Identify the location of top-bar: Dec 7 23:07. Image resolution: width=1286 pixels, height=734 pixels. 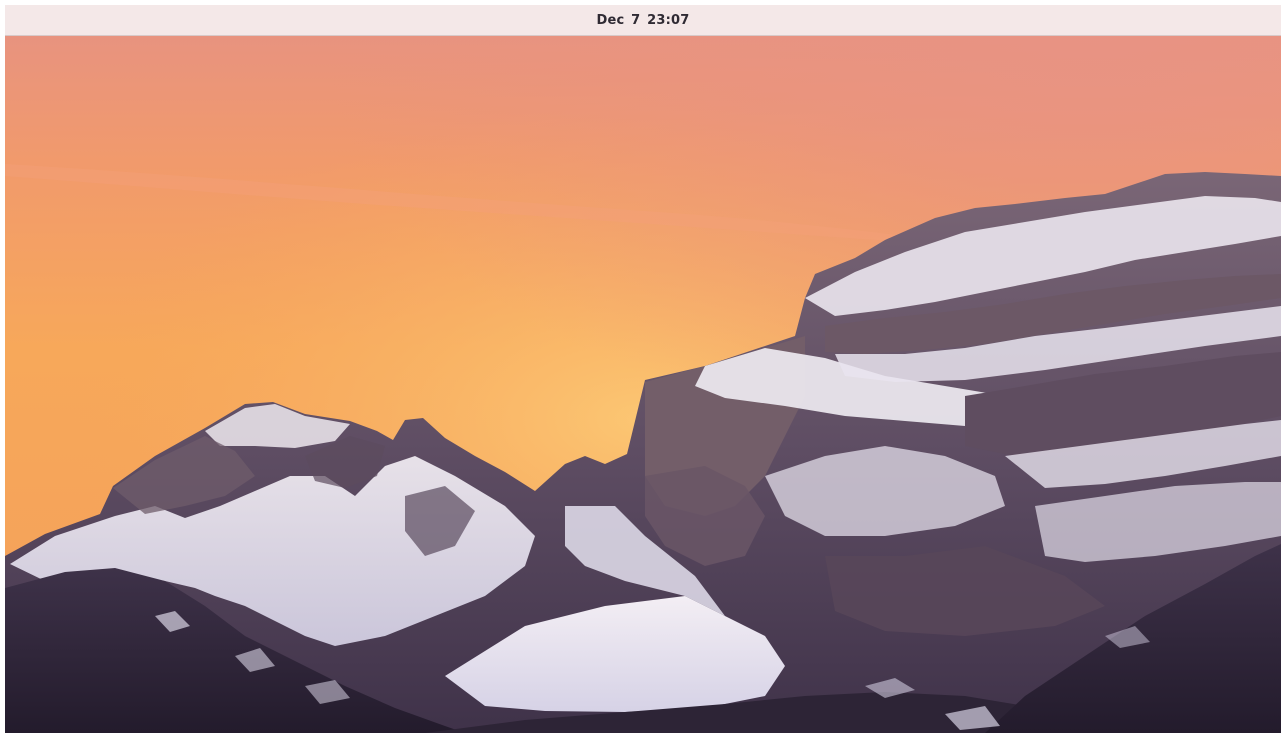
(643, 20).